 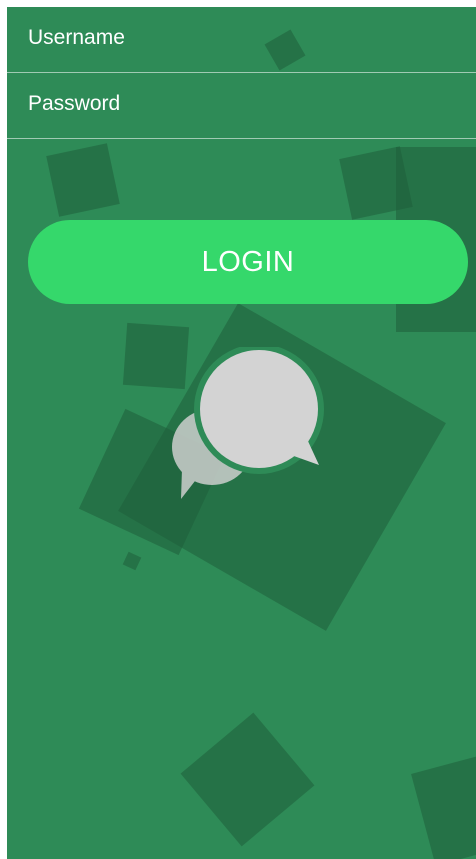 What do you see at coordinates (252, 430) in the screenshot?
I see `chat-bubbles-icon` at bounding box center [252, 430].